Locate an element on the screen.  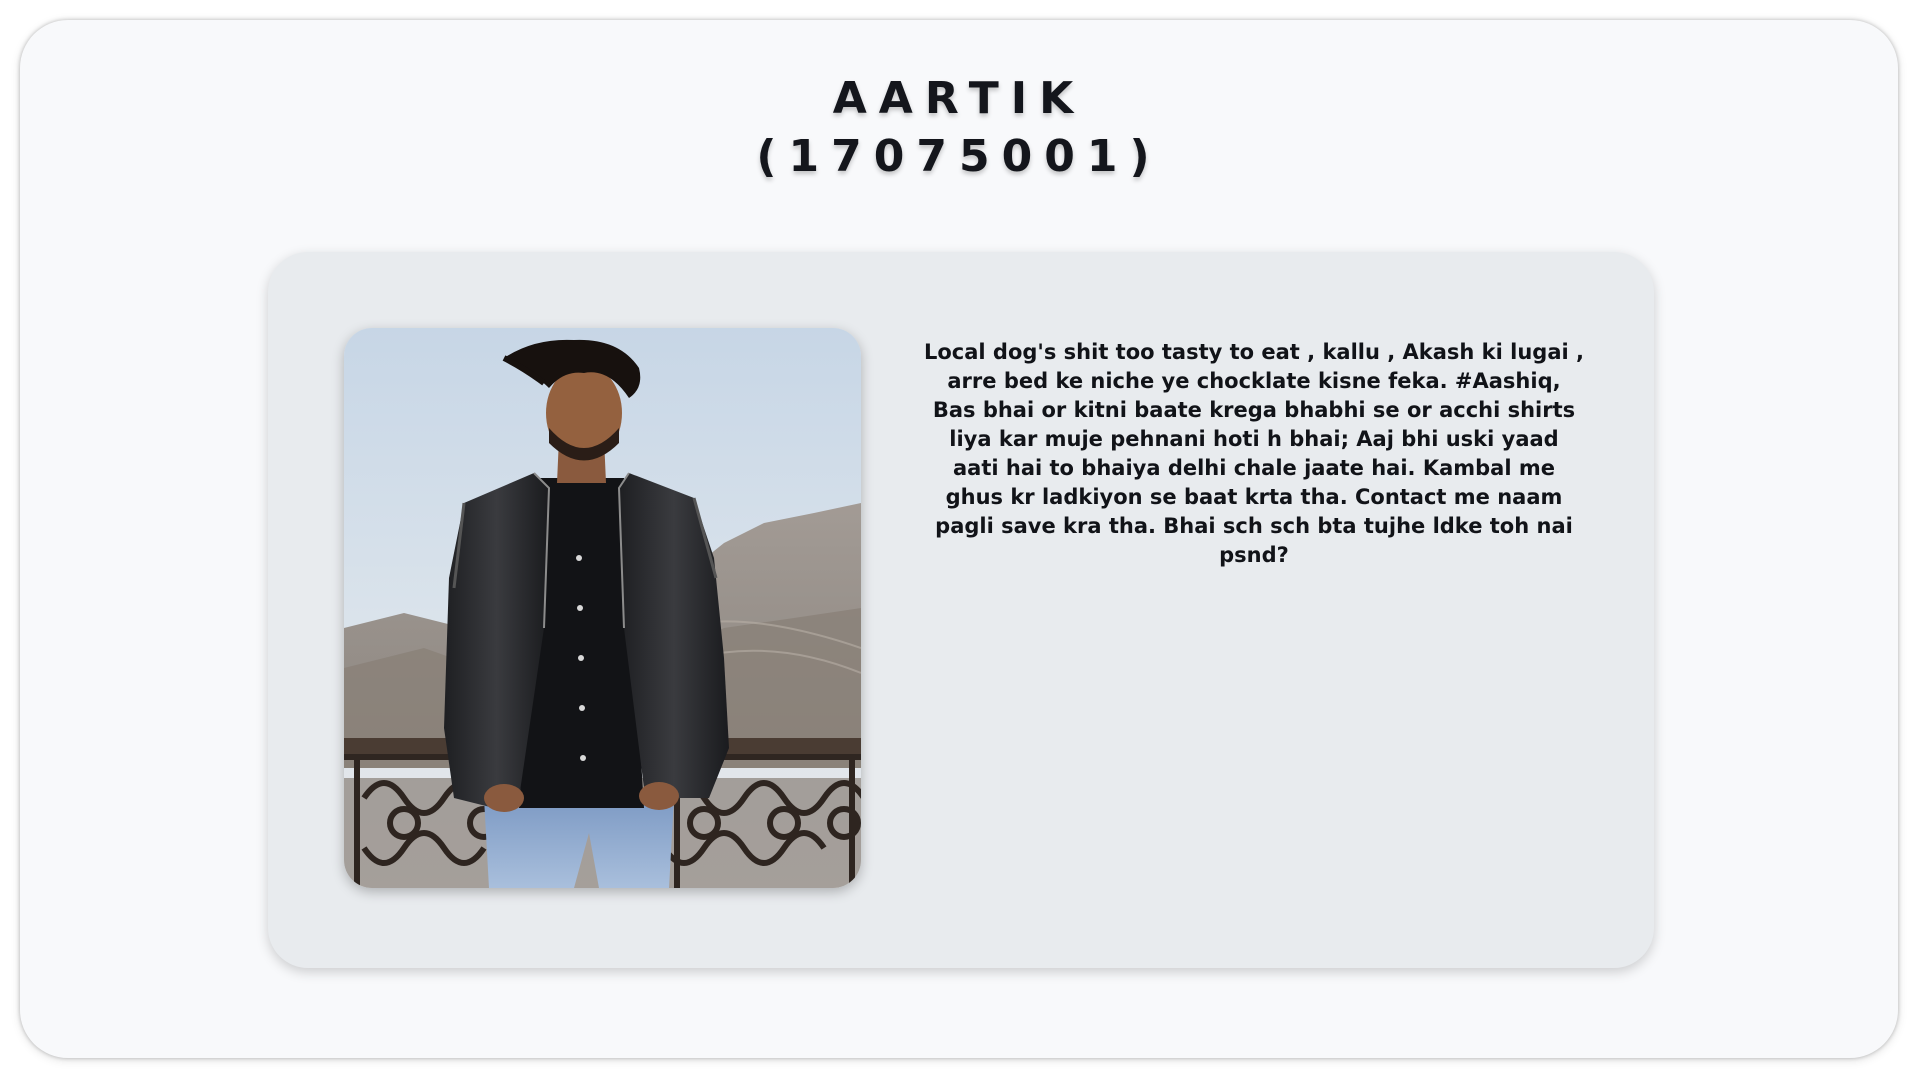
profile-name: AARTIK is located at coordinates (959, 98).